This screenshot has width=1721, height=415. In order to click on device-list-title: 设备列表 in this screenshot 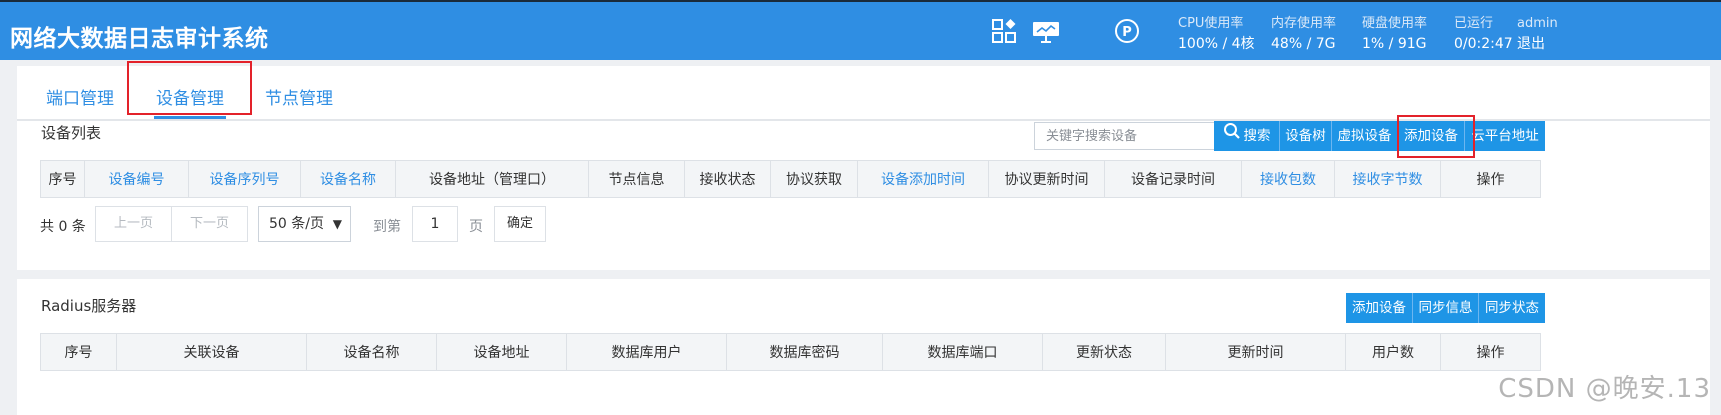, I will do `click(71, 133)`.